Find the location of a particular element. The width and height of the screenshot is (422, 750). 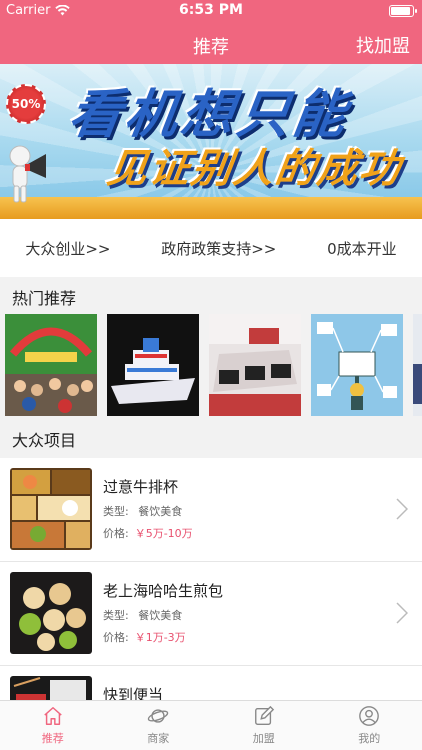

hot-thumb-ship-model is located at coordinates (153, 365).